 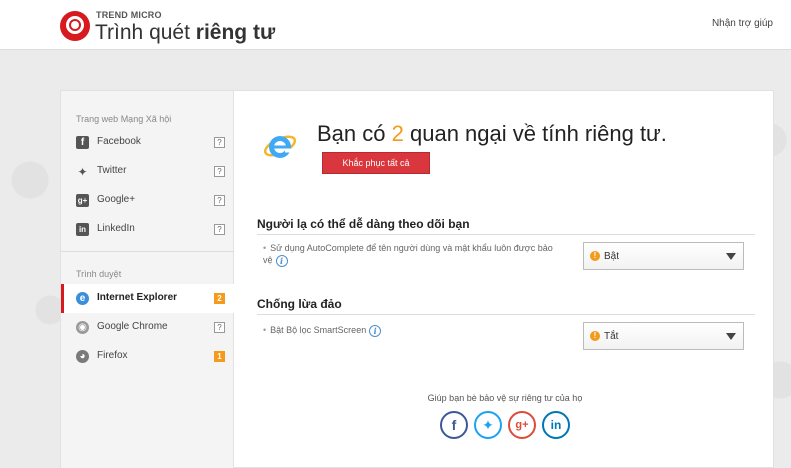 I want to click on sidebar-item-internet-explorer: e Internet Explorer 2, so click(x=147, y=298).